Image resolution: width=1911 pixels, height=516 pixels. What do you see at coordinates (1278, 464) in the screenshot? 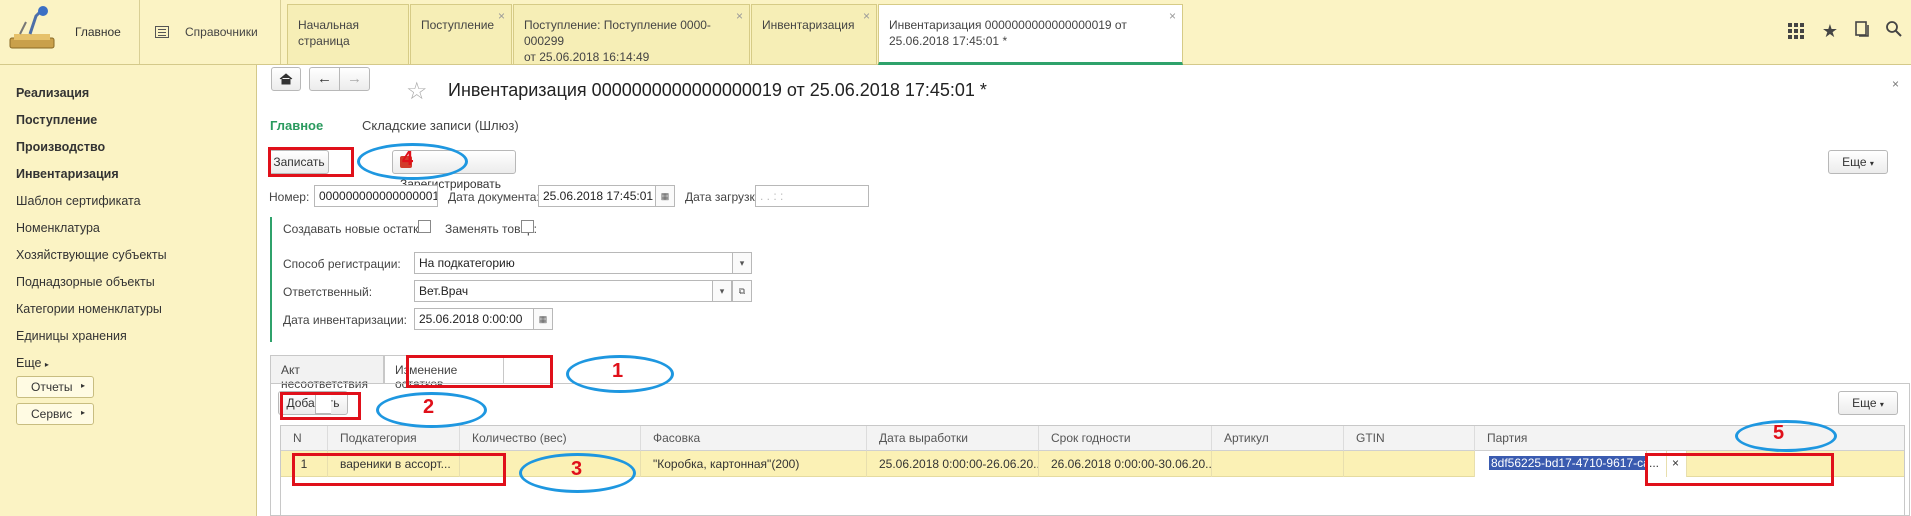
I see `cell-article` at bounding box center [1278, 464].